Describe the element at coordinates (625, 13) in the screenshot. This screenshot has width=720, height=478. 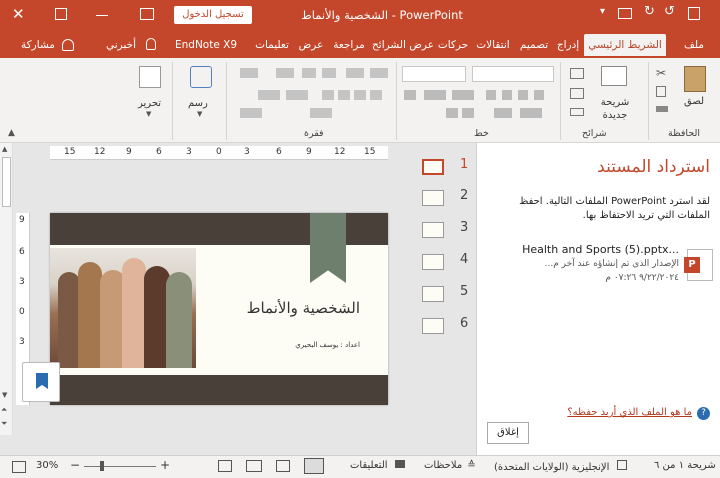
I see `presenter-icon` at that location.